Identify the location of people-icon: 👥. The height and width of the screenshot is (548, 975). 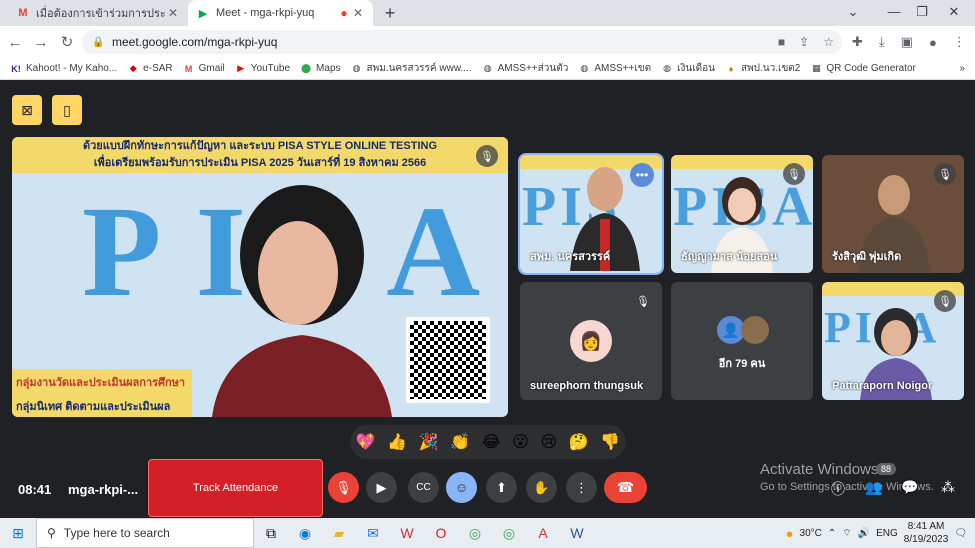
(874, 487).